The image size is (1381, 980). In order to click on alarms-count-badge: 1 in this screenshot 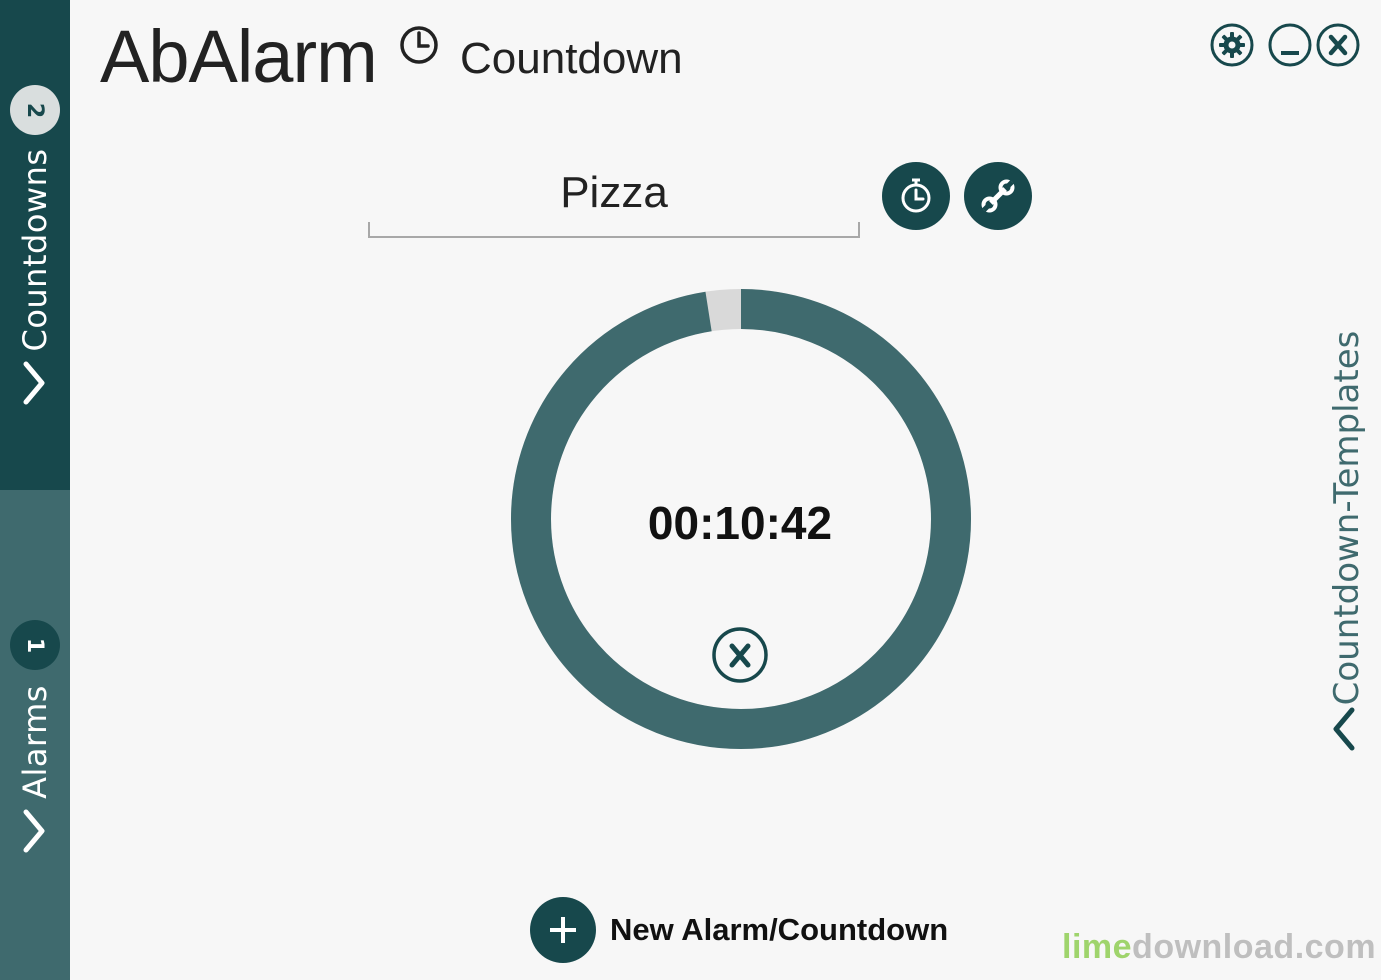, I will do `click(35, 645)`.